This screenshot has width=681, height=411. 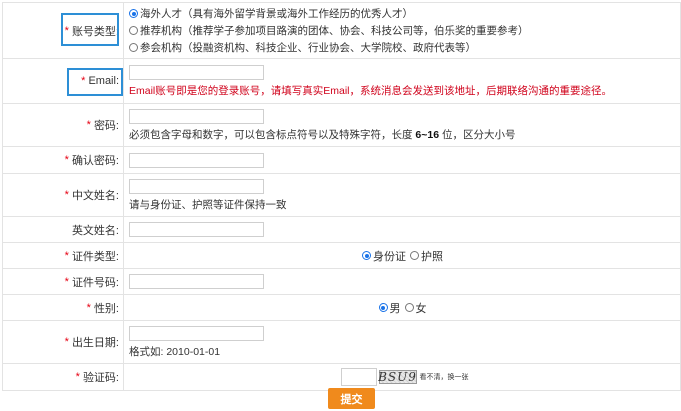 I want to click on captcha-field-cell: BSU9 看不清，换一张, so click(x=402, y=377).